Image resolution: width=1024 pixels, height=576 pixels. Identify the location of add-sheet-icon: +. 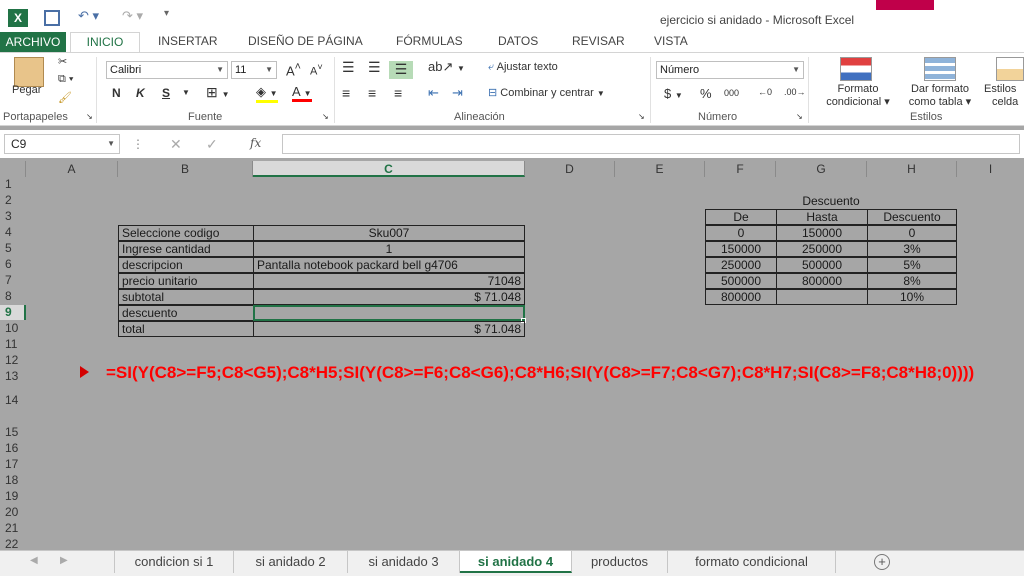
(882, 562).